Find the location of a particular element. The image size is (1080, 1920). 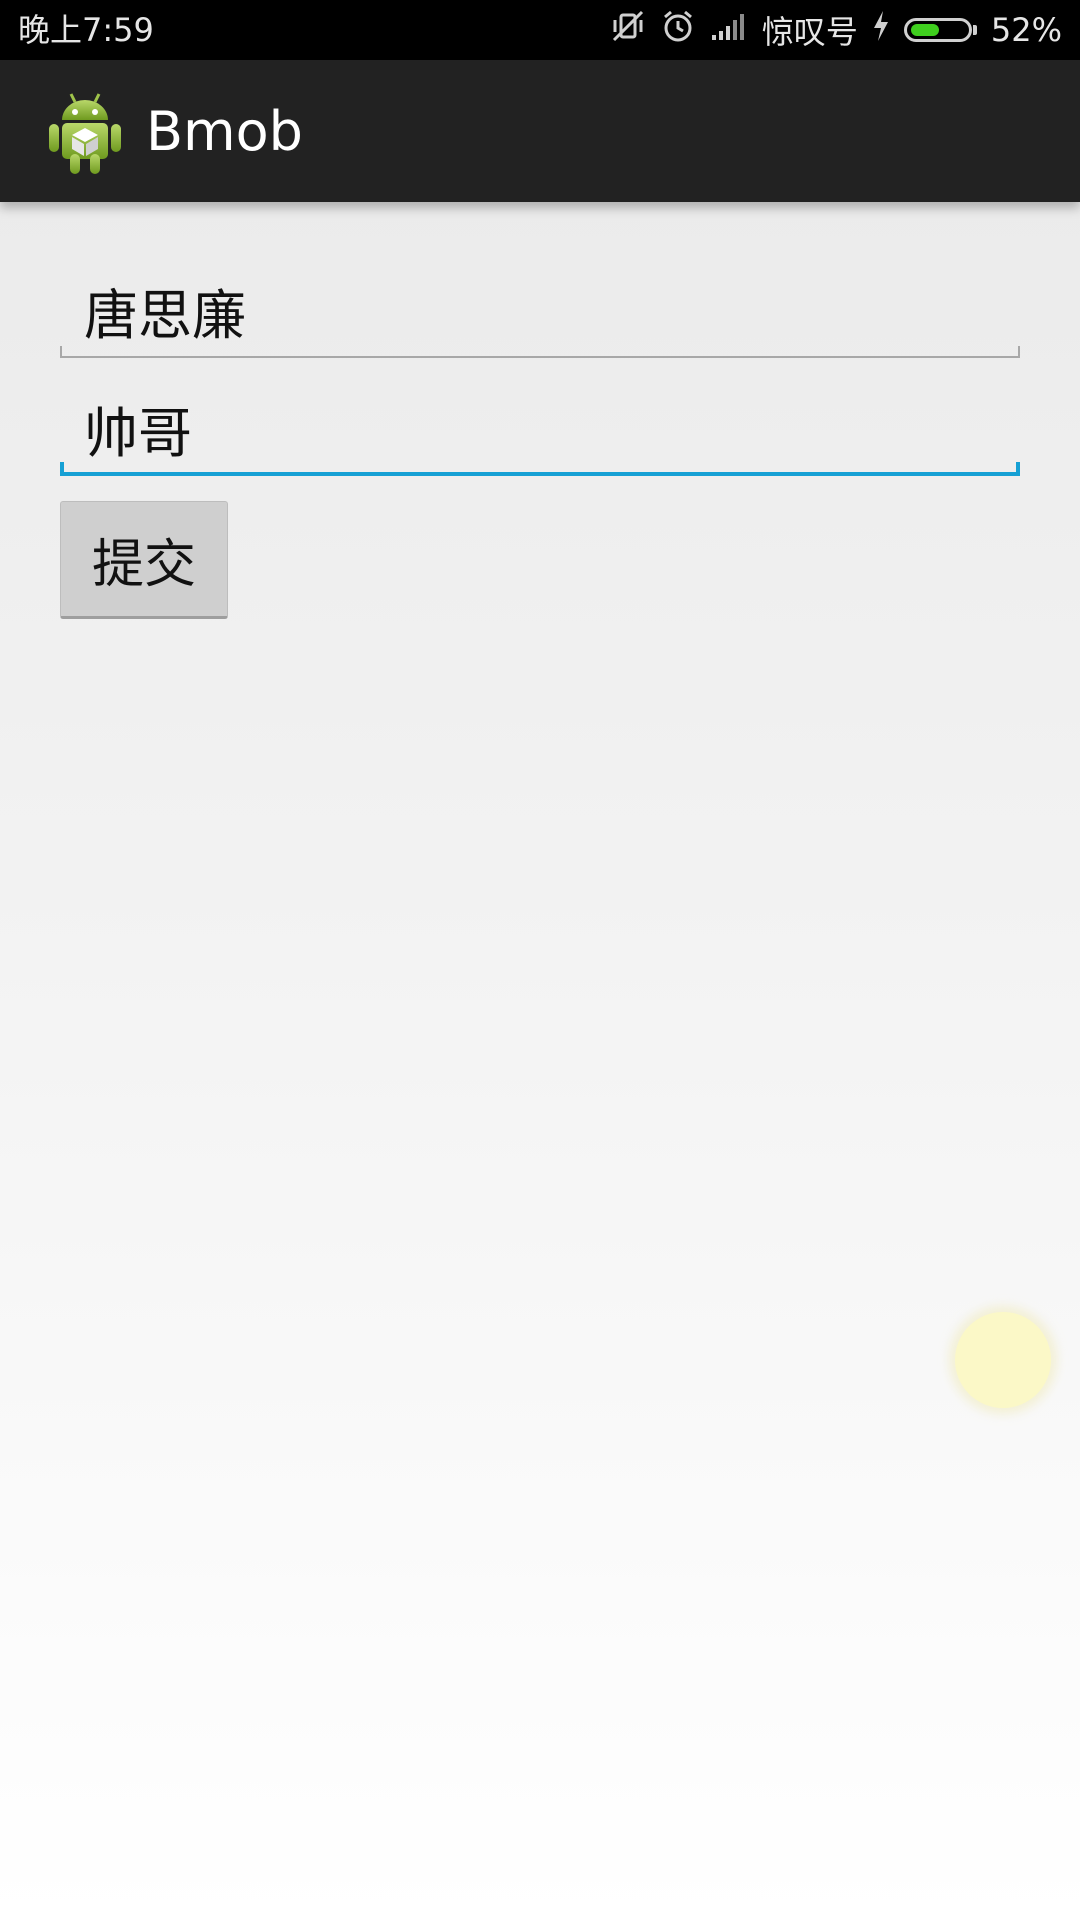

name-field-tick-right is located at coordinates (1019, 352).